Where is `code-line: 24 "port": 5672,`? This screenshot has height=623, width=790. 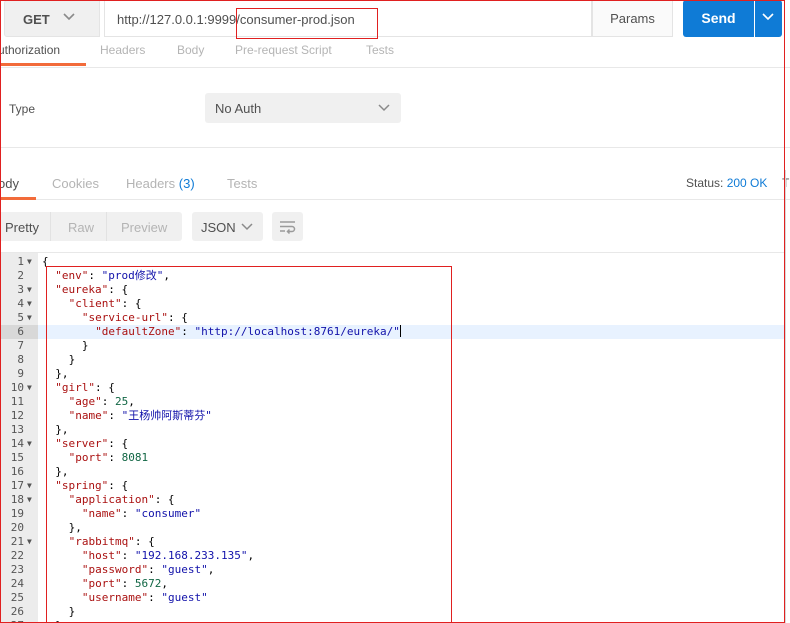 code-line: 24 "port": 5672, is located at coordinates (392, 584).